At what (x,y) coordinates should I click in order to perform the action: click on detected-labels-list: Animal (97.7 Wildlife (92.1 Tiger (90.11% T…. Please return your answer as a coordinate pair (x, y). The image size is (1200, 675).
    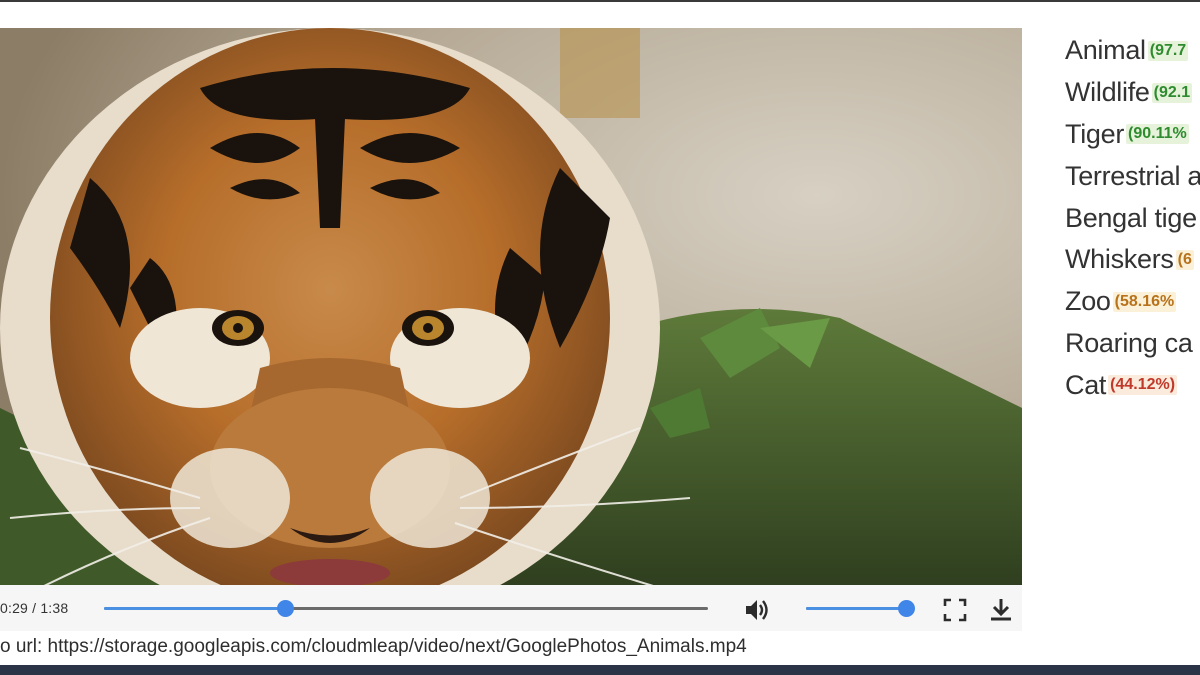
    Looking at the image, I should click on (1132, 218).